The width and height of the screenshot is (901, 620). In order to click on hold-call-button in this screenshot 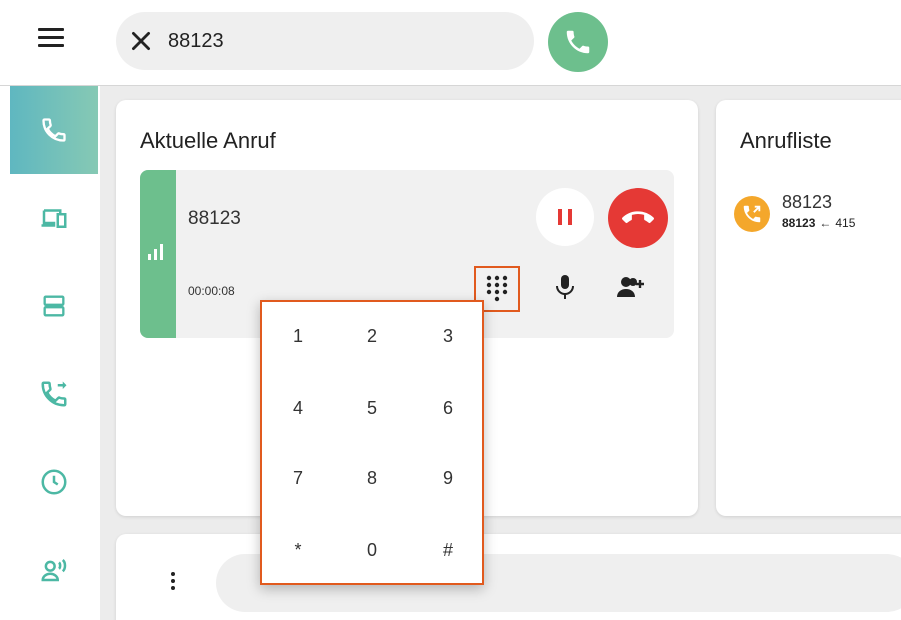, I will do `click(565, 217)`.